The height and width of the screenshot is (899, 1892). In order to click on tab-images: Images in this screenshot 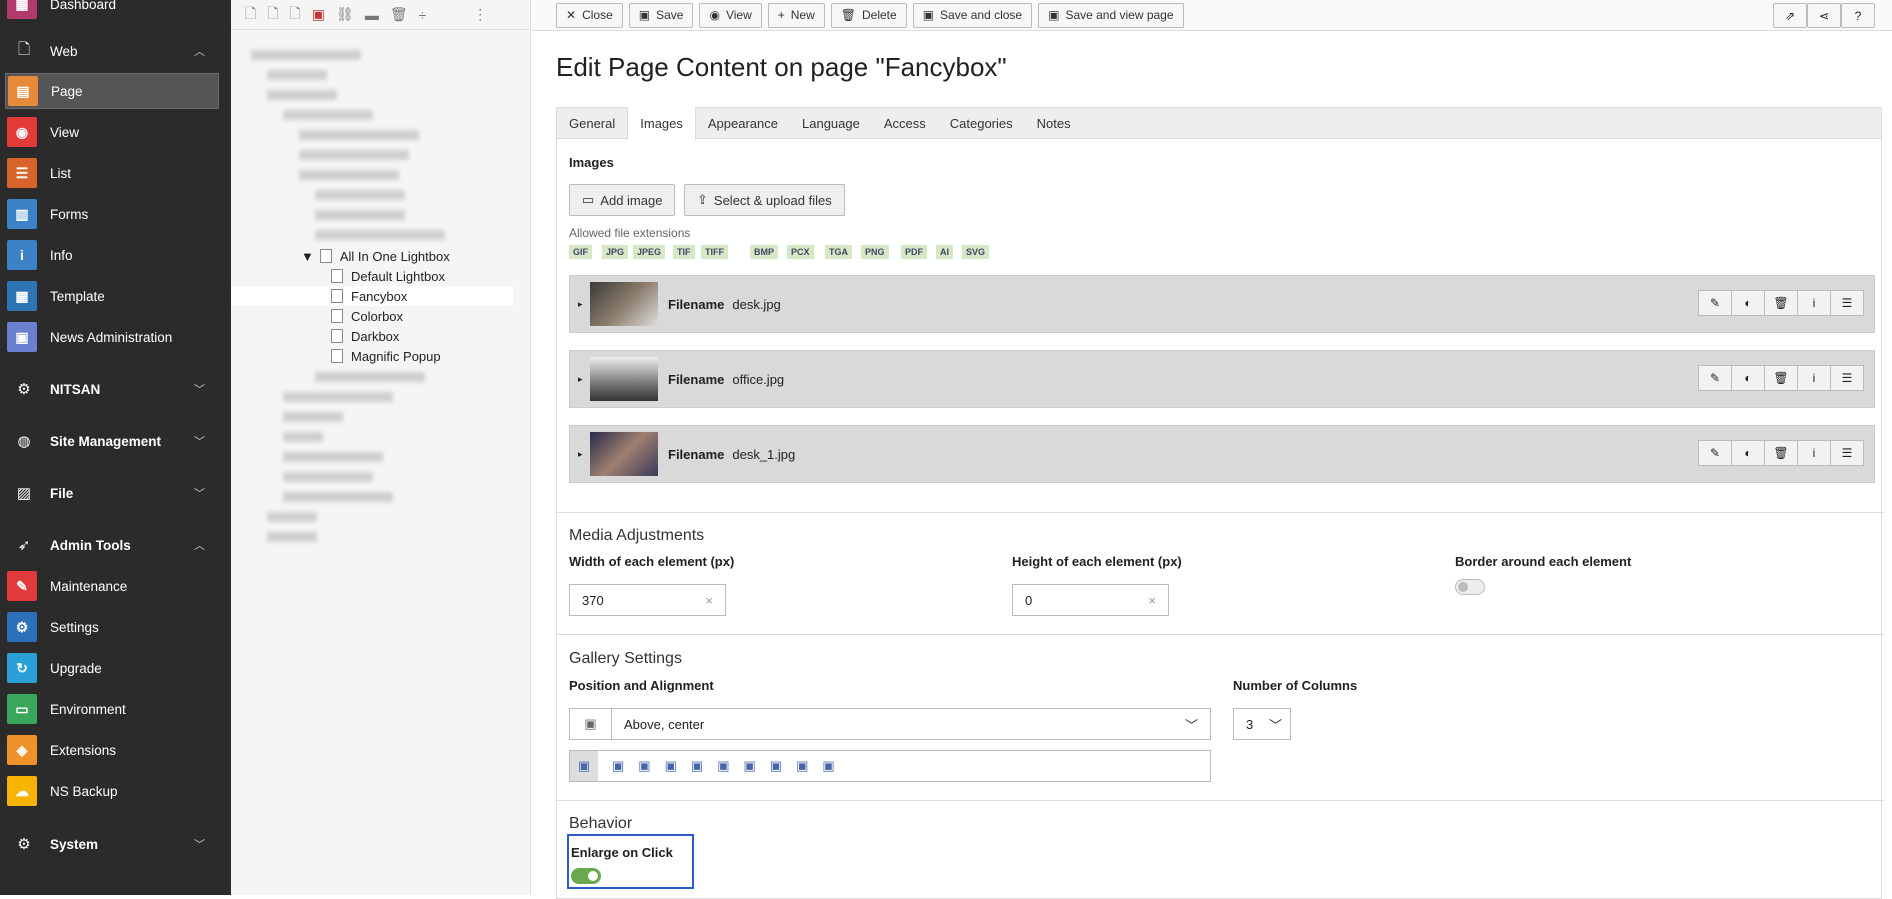, I will do `click(661, 123)`.